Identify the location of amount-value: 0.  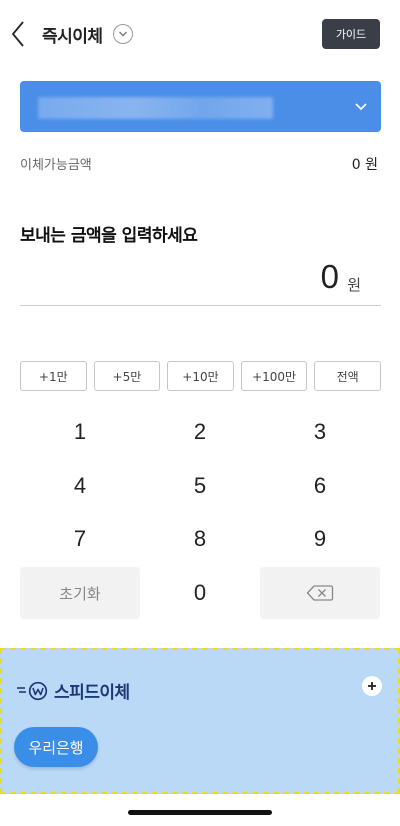
(329, 276).